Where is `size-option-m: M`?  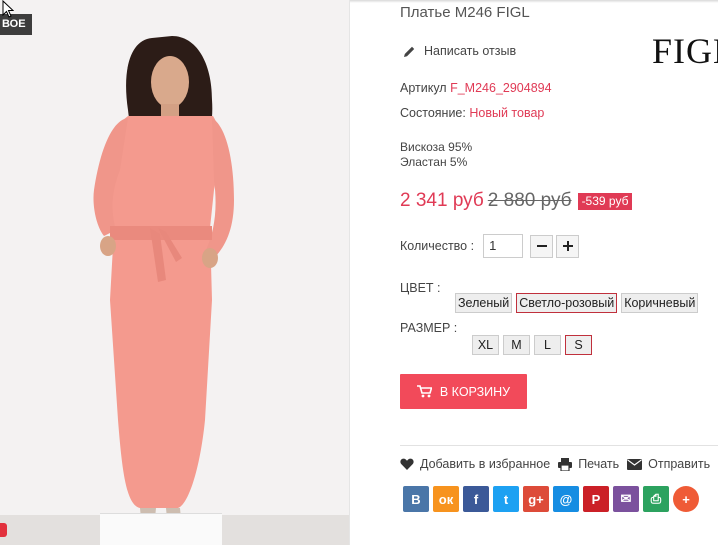 size-option-m: M is located at coordinates (516, 345).